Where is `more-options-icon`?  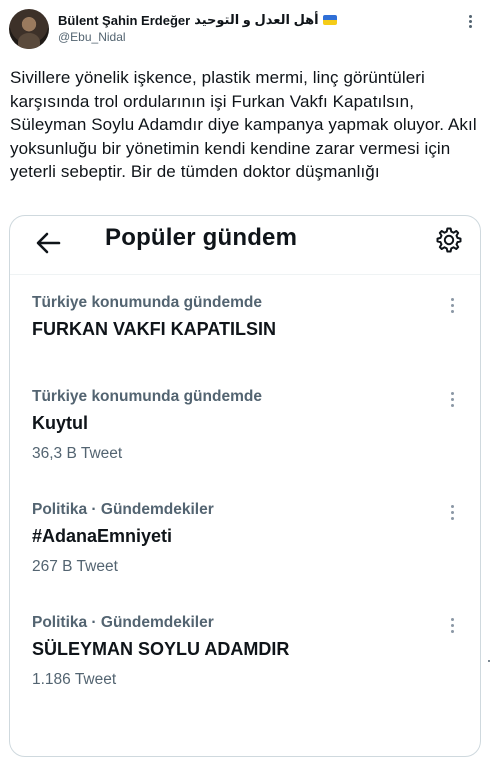 more-options-icon is located at coordinates (471, 20).